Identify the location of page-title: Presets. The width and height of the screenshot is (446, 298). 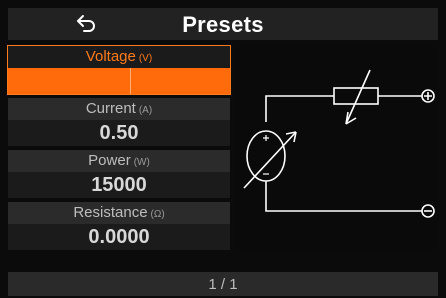
(223, 24).